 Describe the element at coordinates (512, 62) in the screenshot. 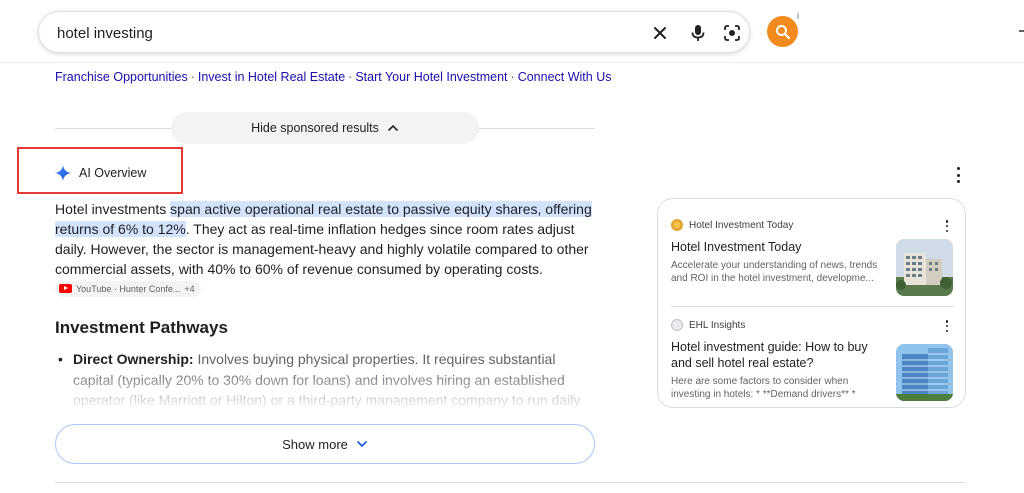

I see `header-divider` at that location.